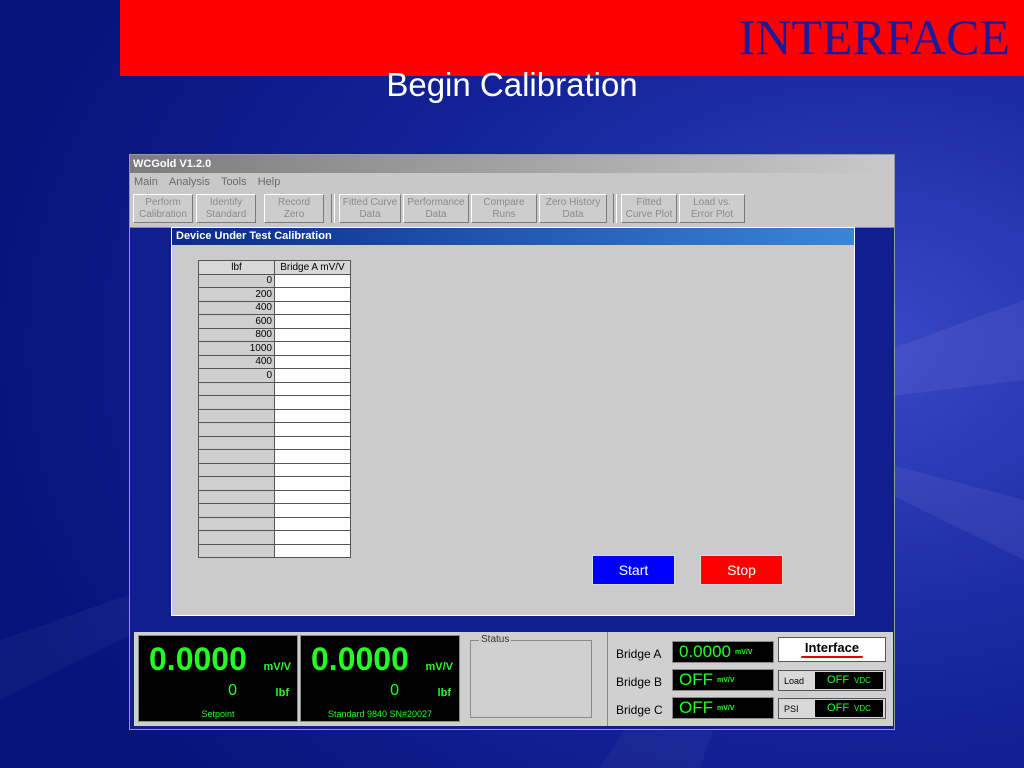 This screenshot has width=1024, height=768. I want to click on record-zero-button: Record Zero, so click(294, 208).